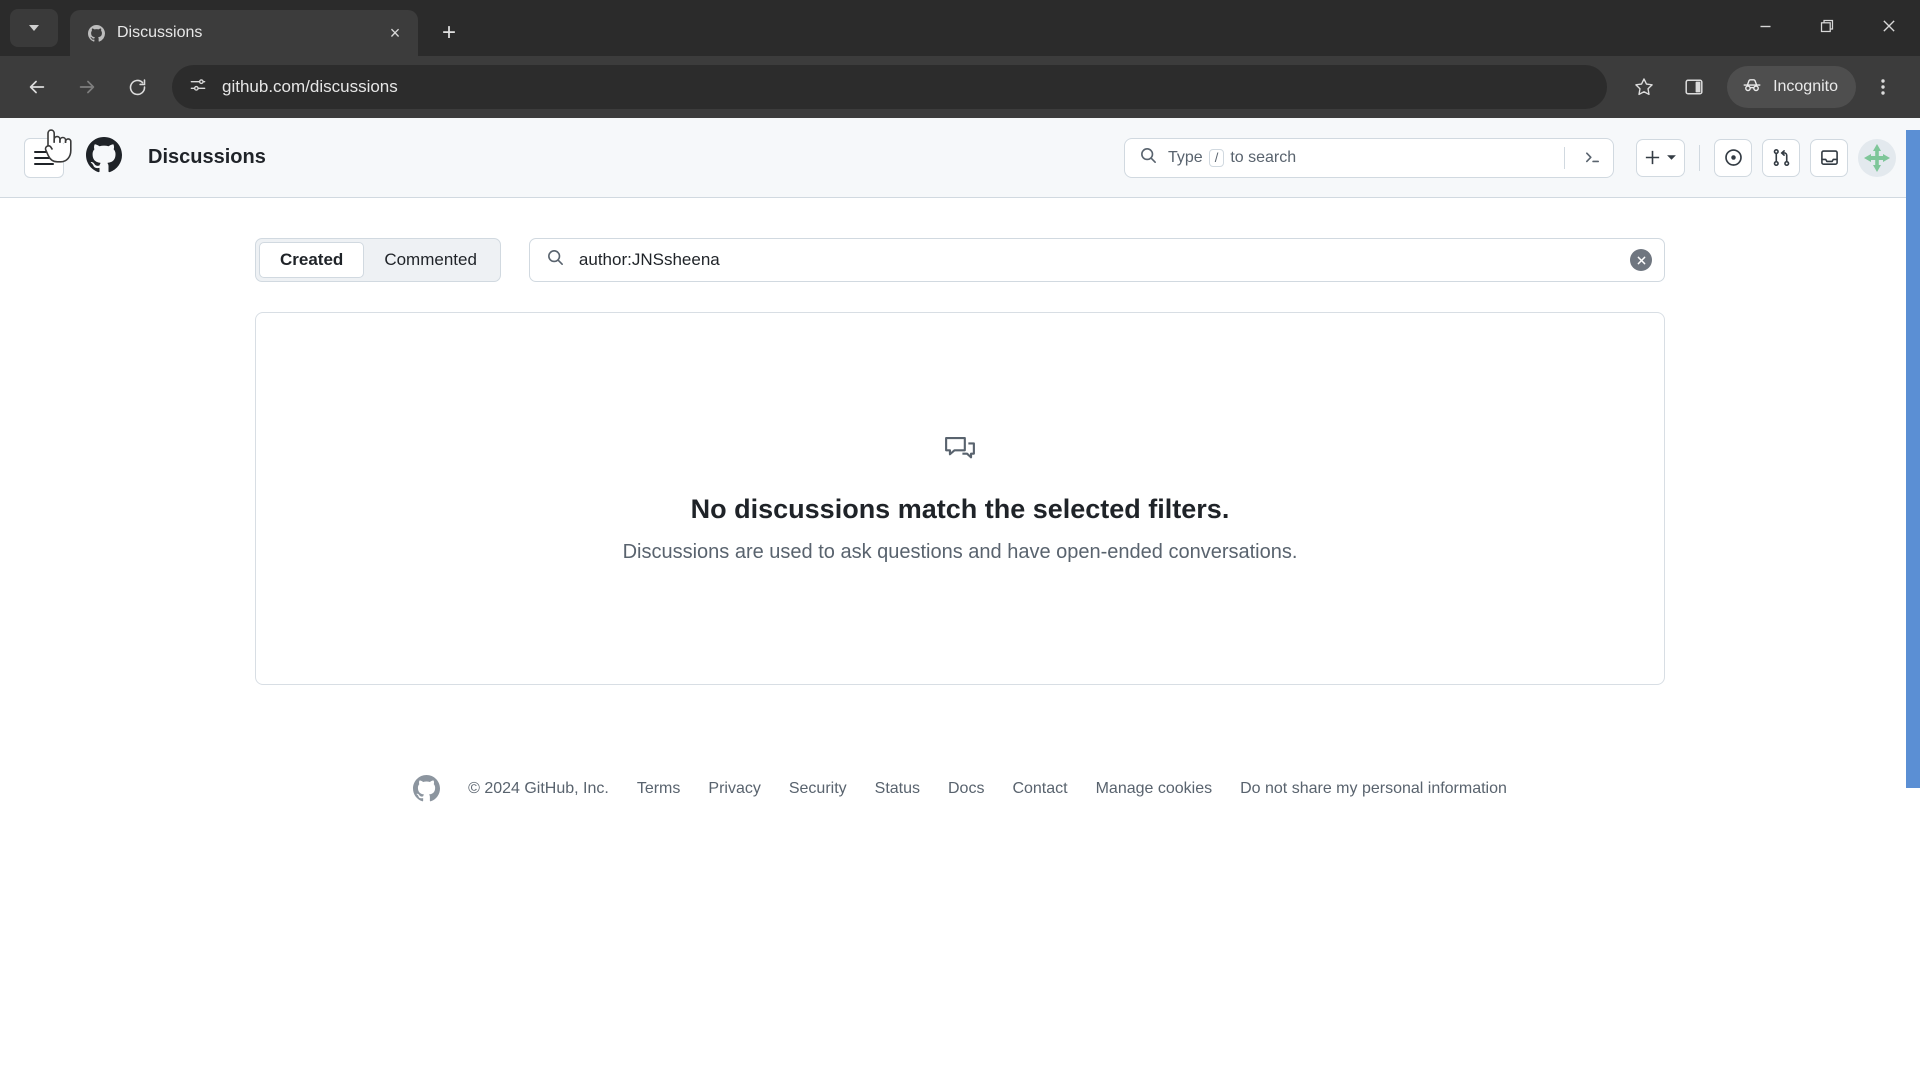  Describe the element at coordinates (649, 259) in the screenshot. I see `search-query-value: author:JNSsheena` at that location.